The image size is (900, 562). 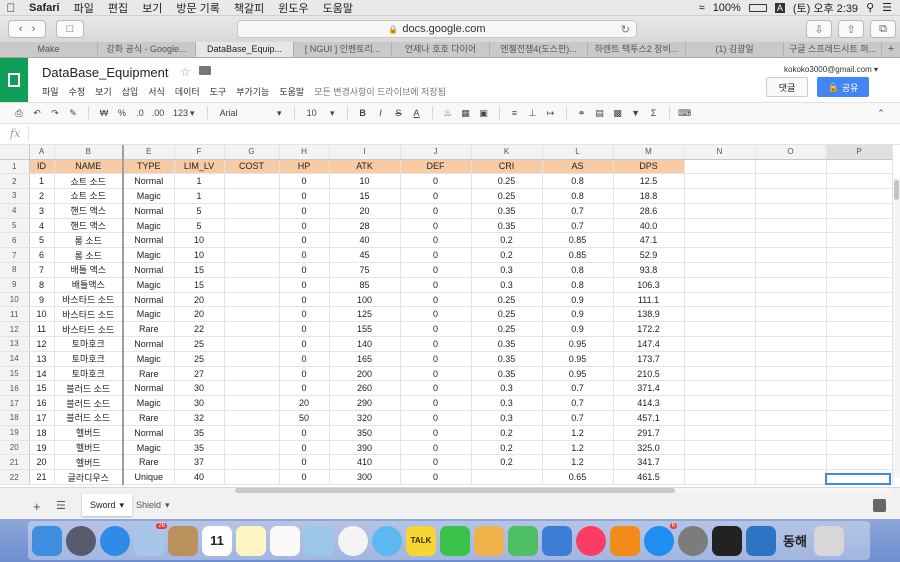 I want to click on cell: 125, so click(x=365, y=314).